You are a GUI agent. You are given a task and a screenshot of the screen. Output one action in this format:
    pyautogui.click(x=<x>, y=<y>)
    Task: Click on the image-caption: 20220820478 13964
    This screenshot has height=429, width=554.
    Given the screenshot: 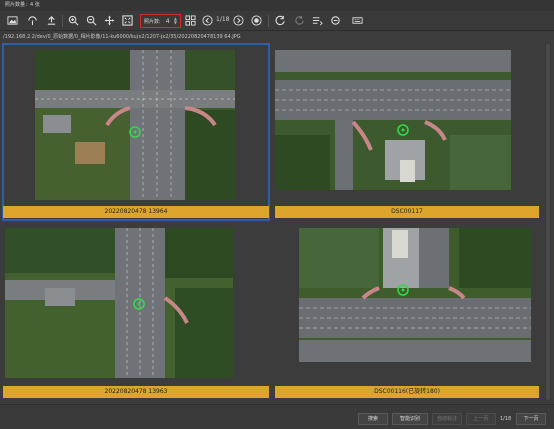 What is the action you would take?
    pyautogui.click(x=136, y=212)
    